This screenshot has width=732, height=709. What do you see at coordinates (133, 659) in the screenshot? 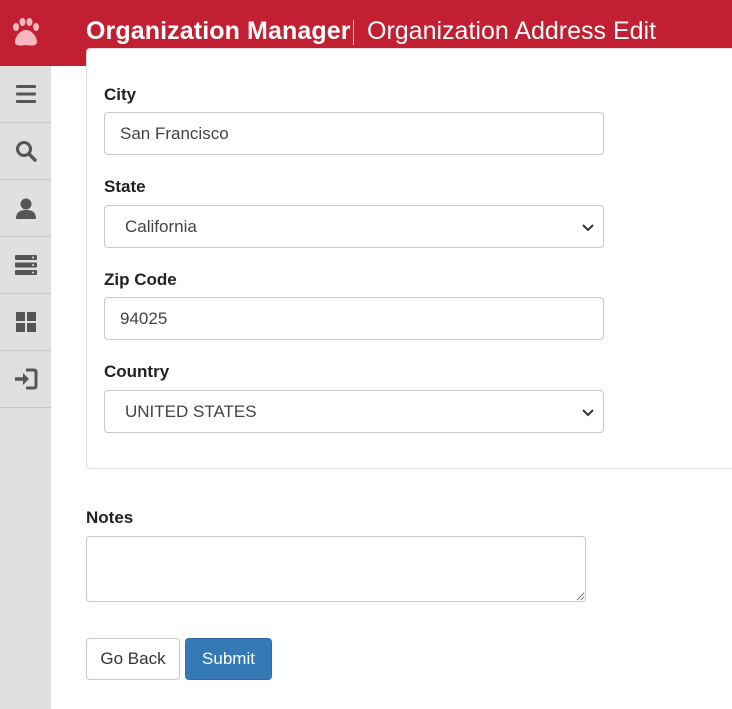
I see `go-back-button: Go Back` at bounding box center [133, 659].